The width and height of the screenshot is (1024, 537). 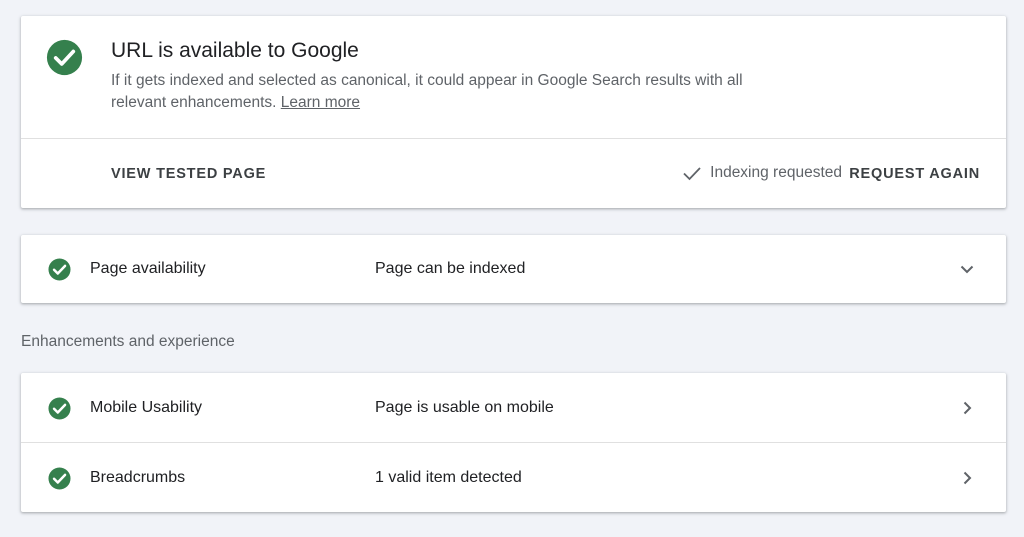 I want to click on indexing-requested-label: Indexing requested, so click(x=776, y=172).